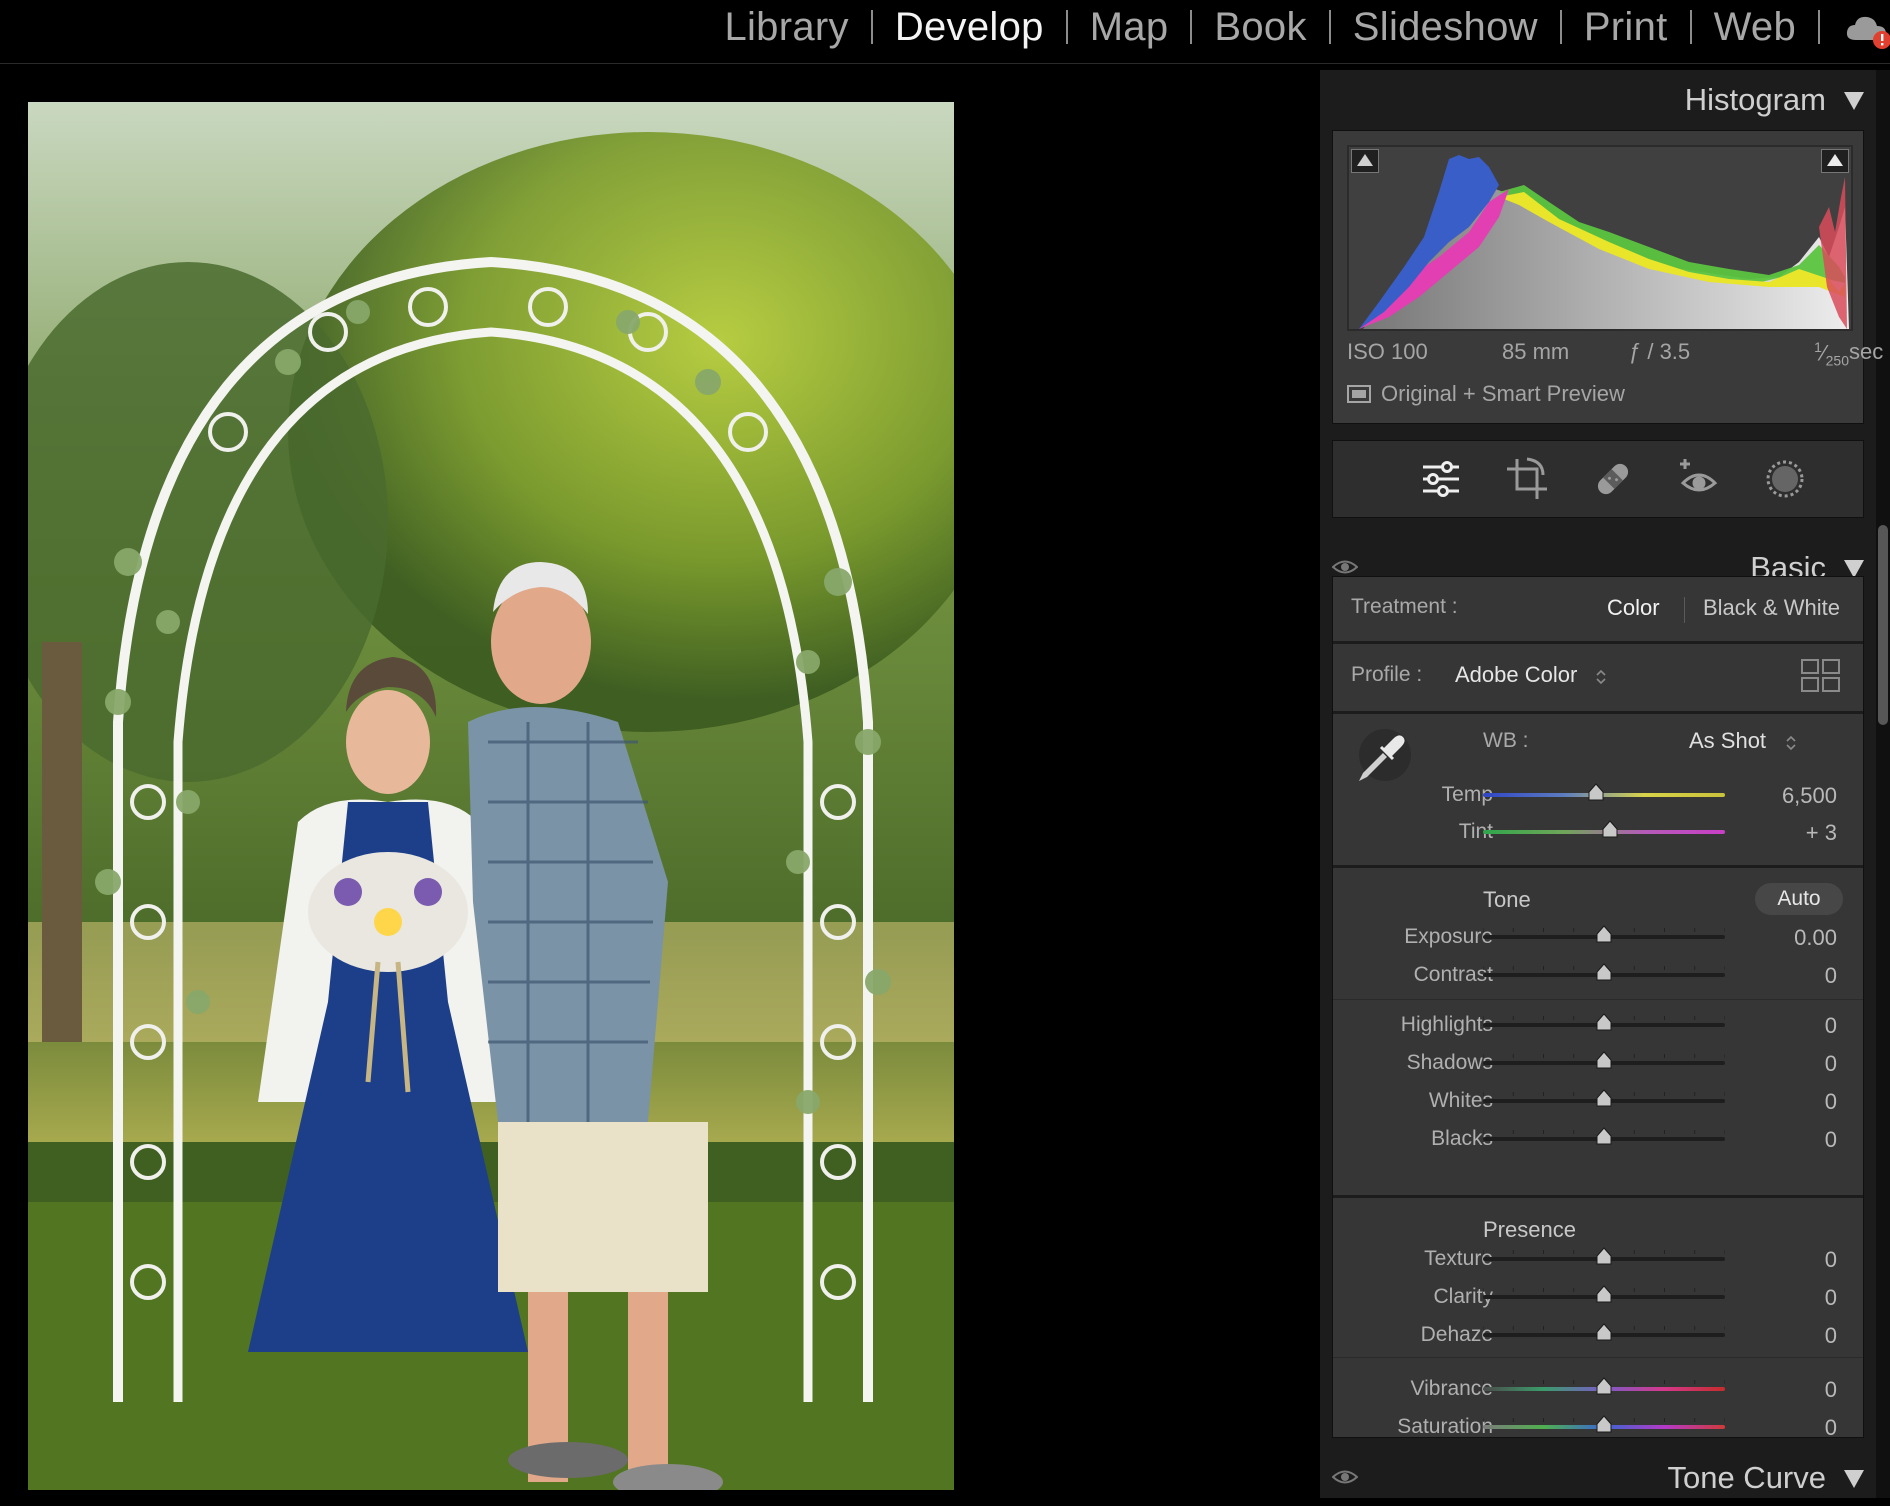 The width and height of the screenshot is (1890, 1506). I want to click on shadows-label: Shadows, so click(1449, 1062).